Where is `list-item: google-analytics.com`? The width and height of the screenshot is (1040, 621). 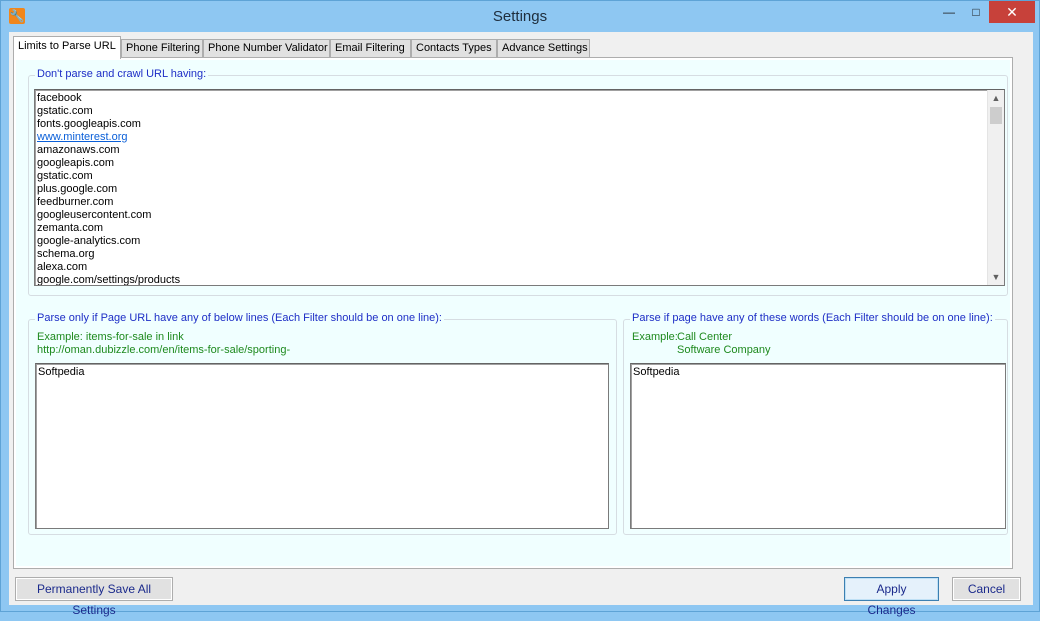 list-item: google-analytics.com is located at coordinates (89, 241).